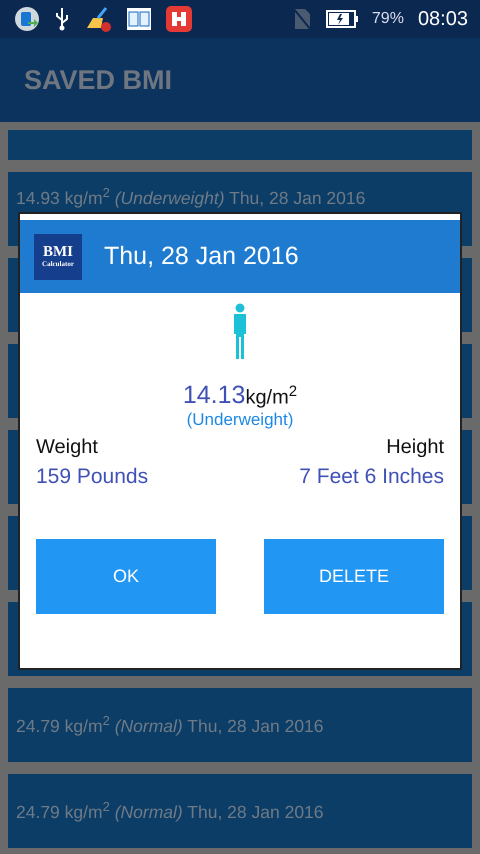 Image resolution: width=480 pixels, height=854 pixels. What do you see at coordinates (214, 395) in the screenshot?
I see `bmi-value: 14.13` at bounding box center [214, 395].